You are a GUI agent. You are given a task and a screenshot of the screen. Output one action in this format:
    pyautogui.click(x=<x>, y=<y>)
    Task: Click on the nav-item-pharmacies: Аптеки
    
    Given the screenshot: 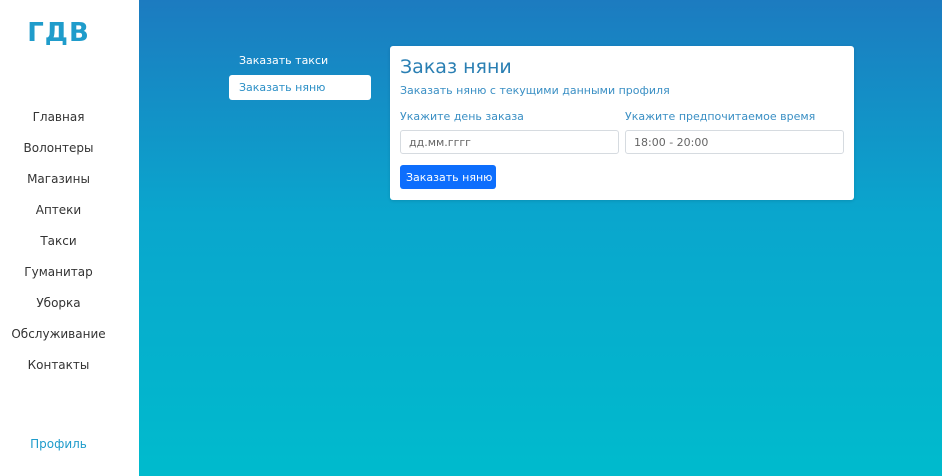 What is the action you would take?
    pyautogui.click(x=58, y=210)
    